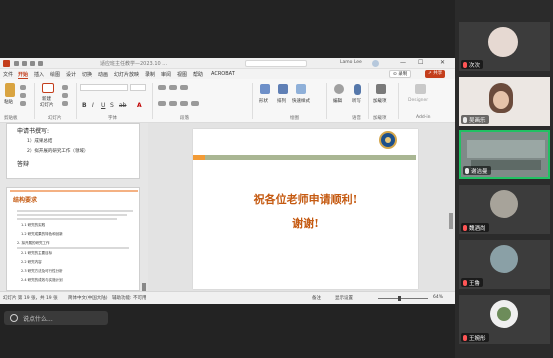 This screenshot has width=553, height=358. Describe the element at coordinates (184, 87) in the screenshot. I see `indent-icon` at that location.